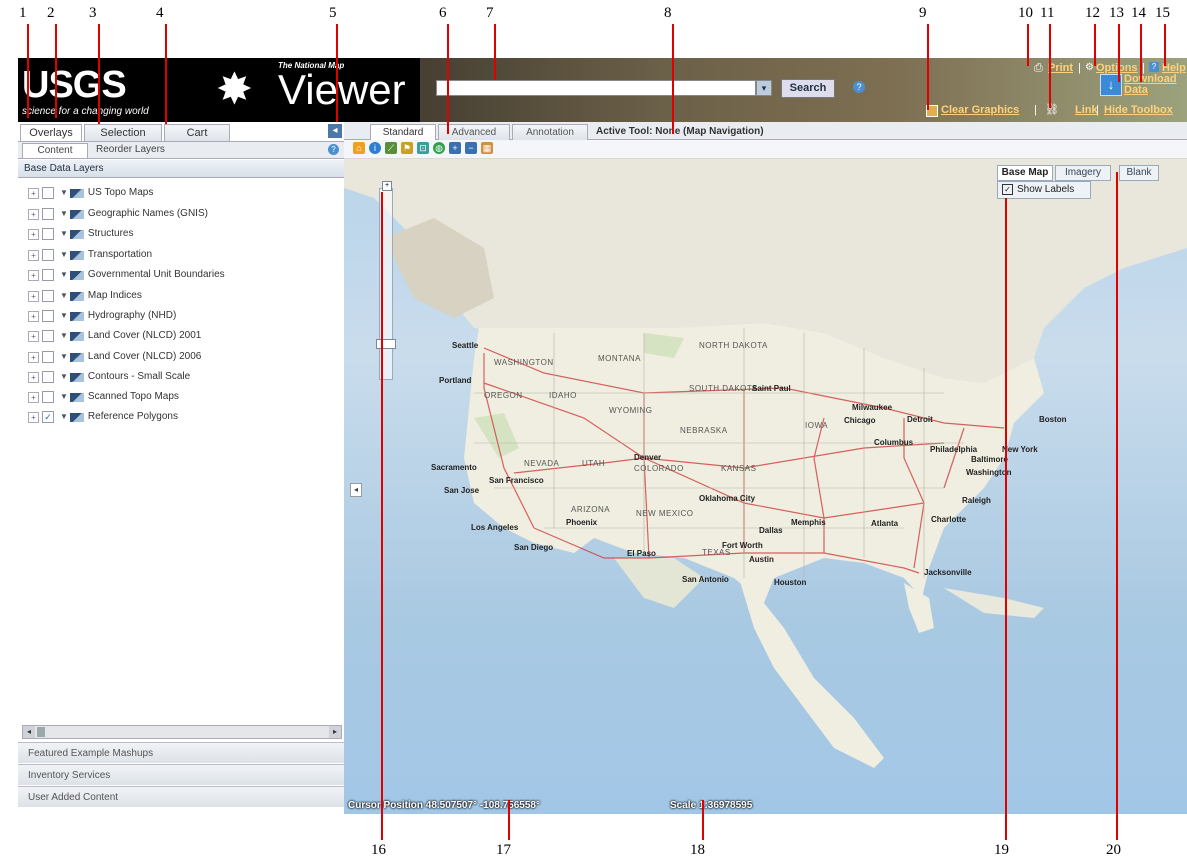 This screenshot has width=1187, height=863. What do you see at coordinates (335, 131) in the screenshot?
I see `collapse-panel-icon: ◂` at bounding box center [335, 131].